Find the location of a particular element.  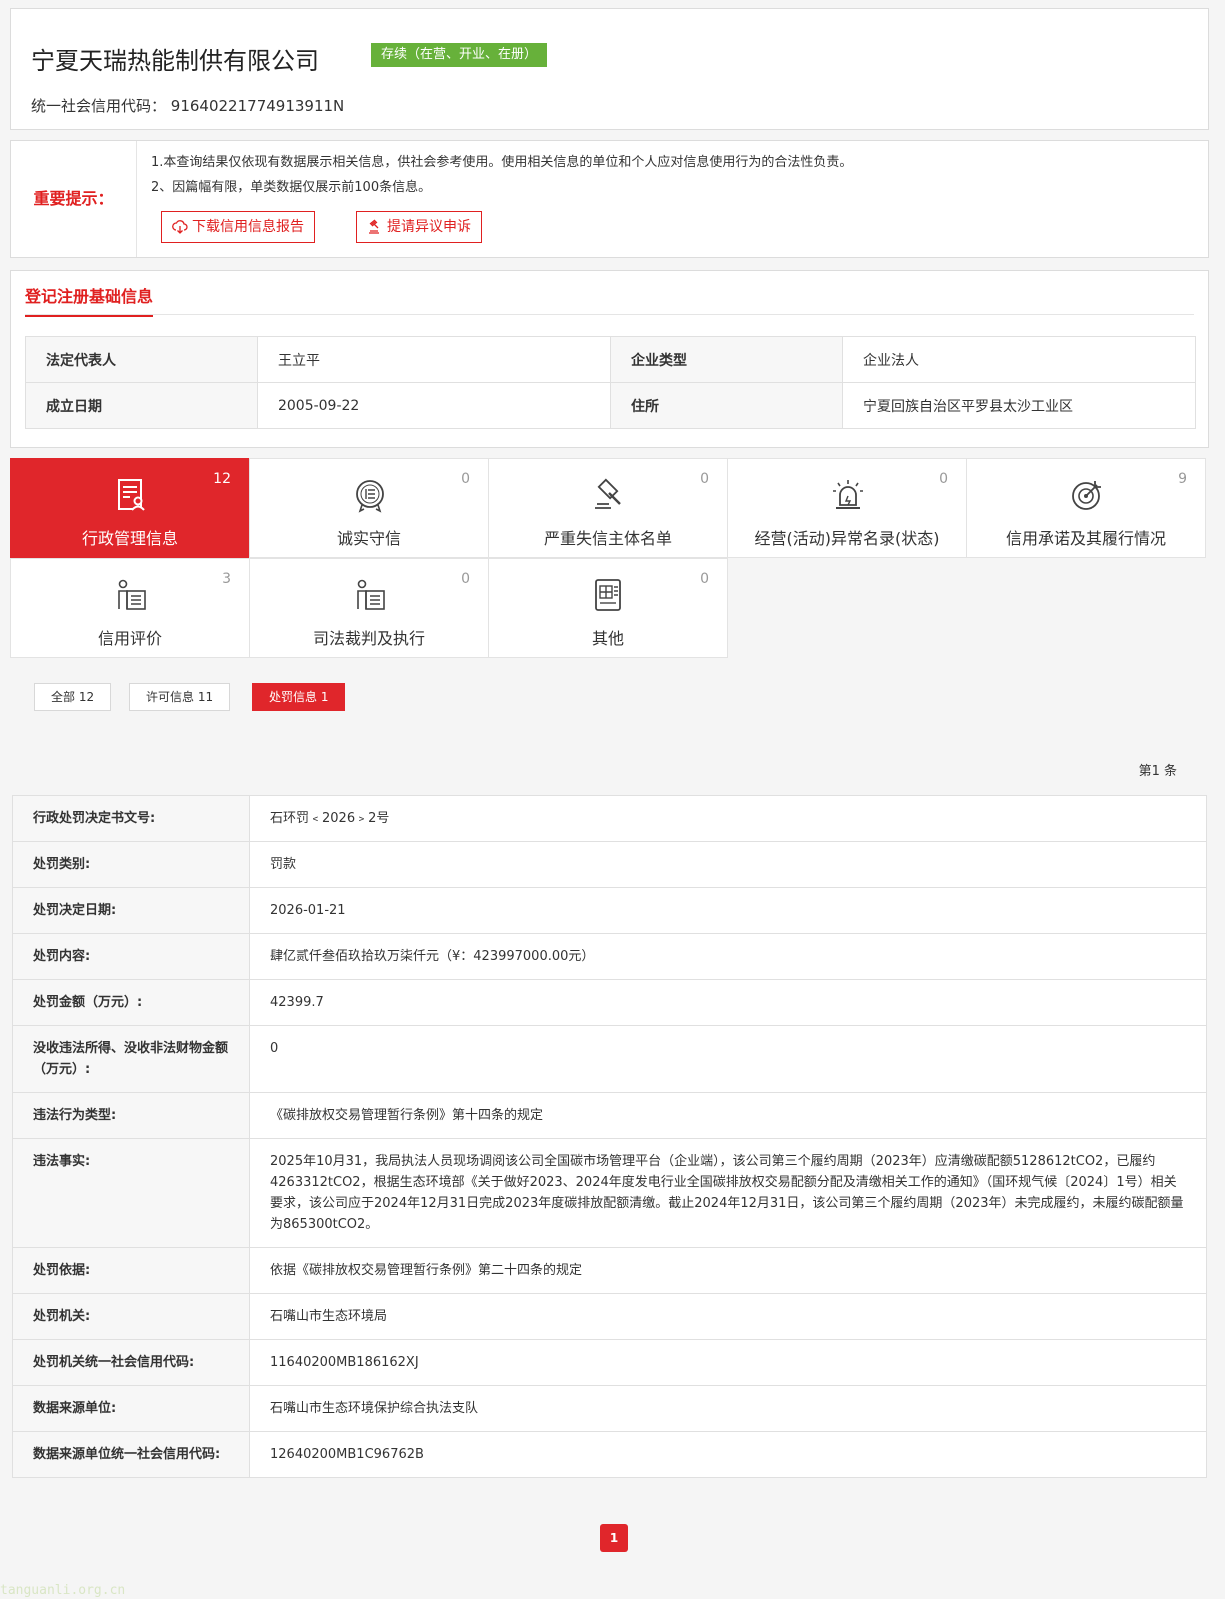

legal-rep-value: 王立平 is located at coordinates (433, 359).